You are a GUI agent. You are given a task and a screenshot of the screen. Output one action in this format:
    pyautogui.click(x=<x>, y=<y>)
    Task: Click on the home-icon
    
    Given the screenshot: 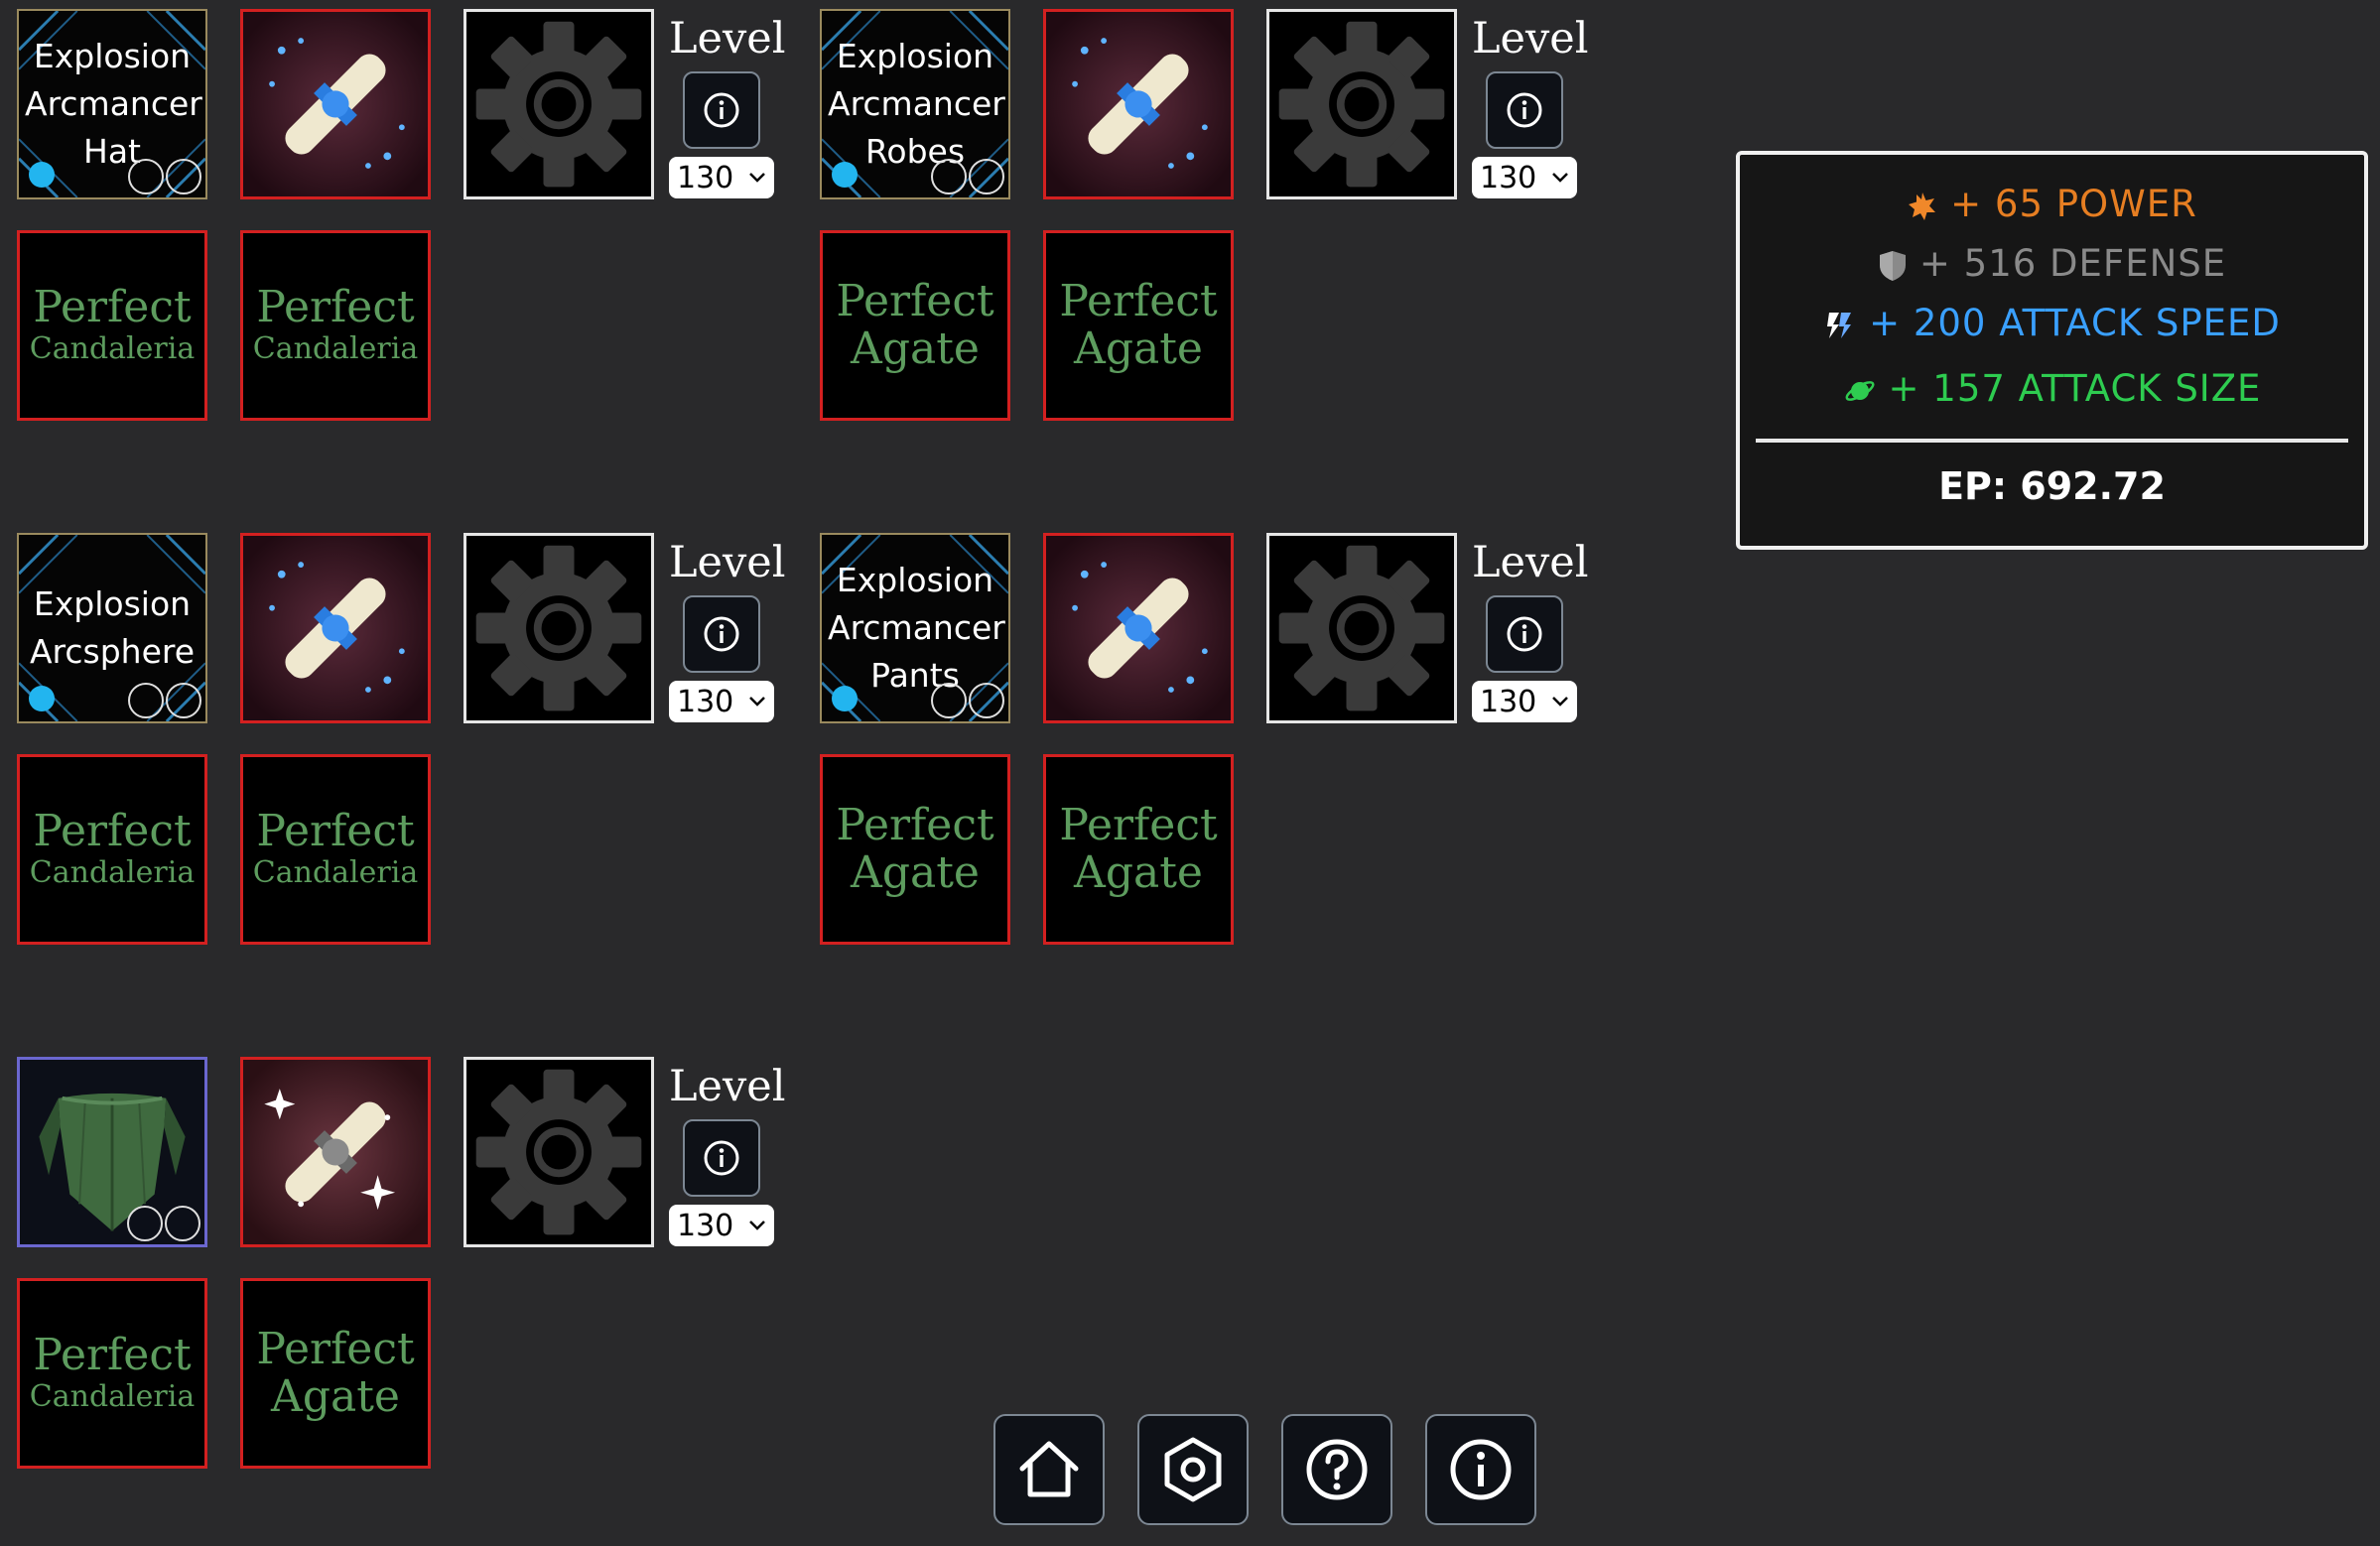 What is the action you would take?
    pyautogui.click(x=1049, y=1469)
    